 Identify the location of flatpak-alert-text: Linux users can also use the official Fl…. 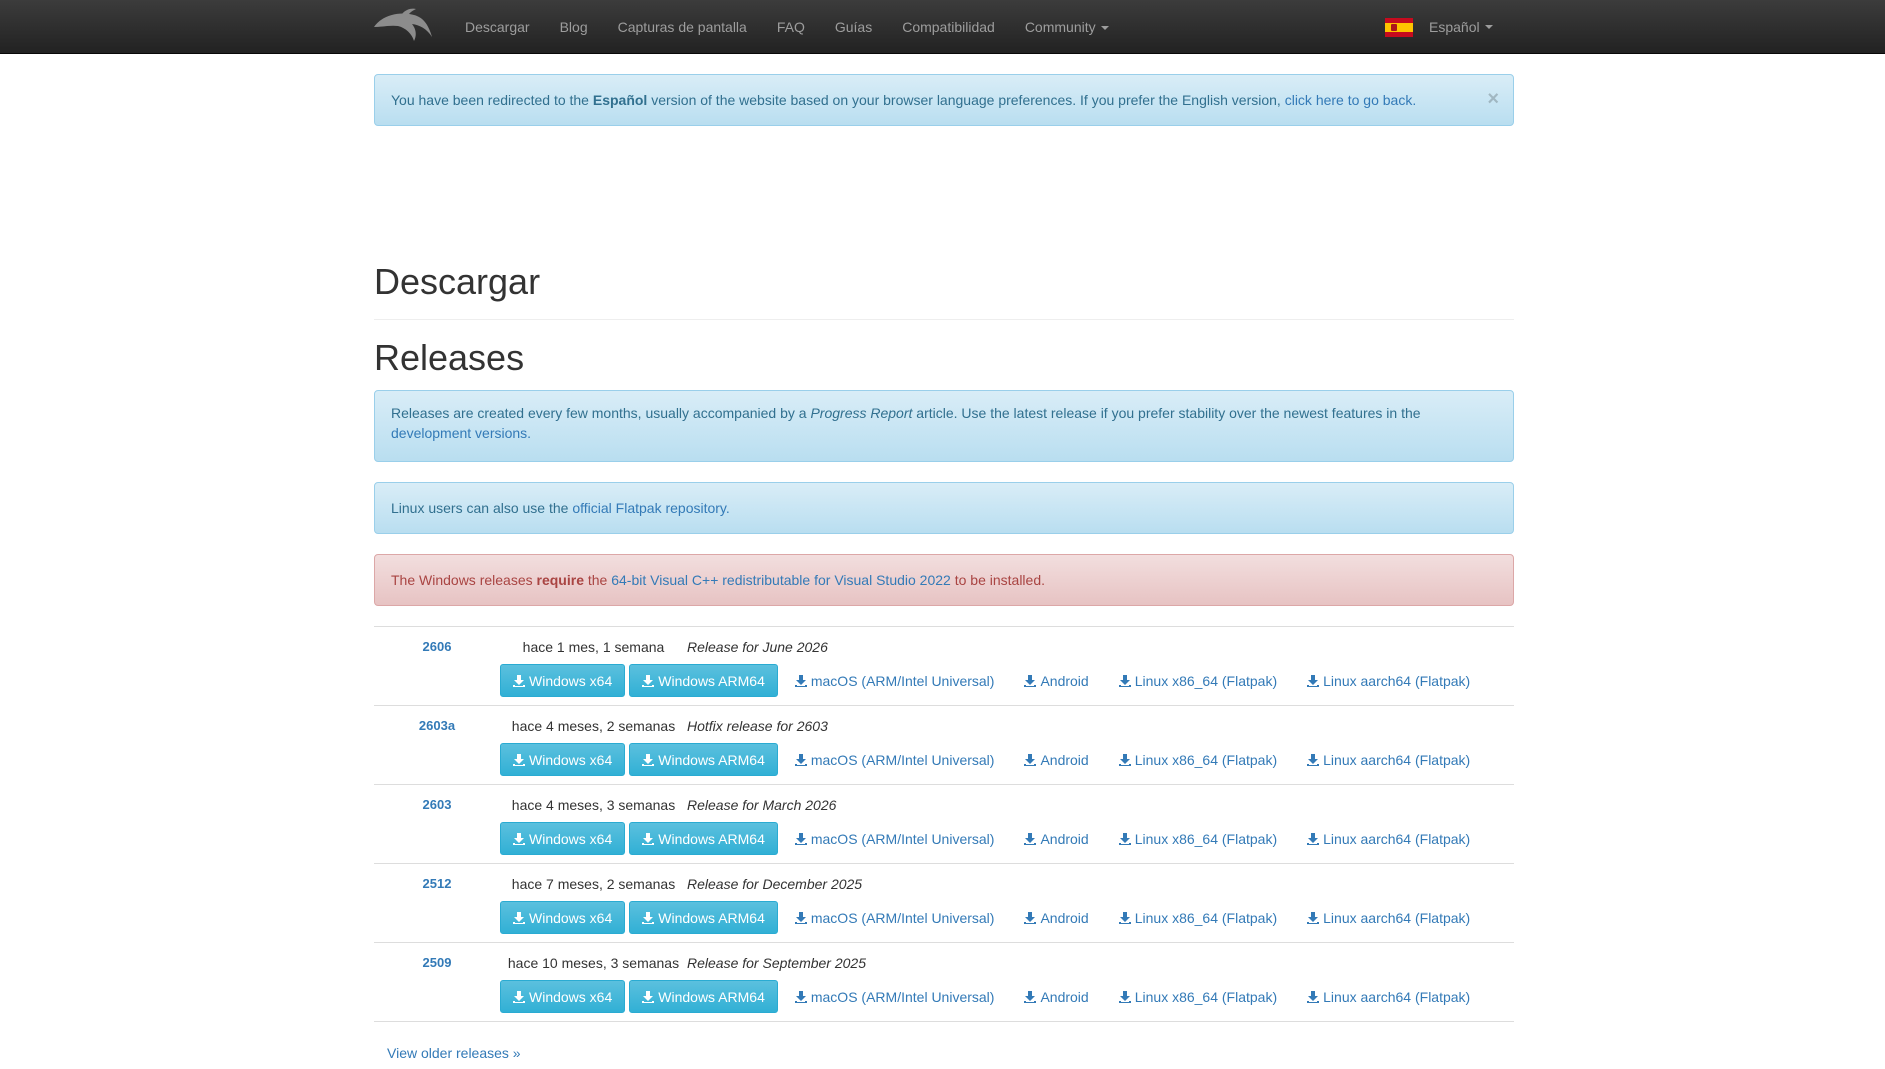
(560, 508).